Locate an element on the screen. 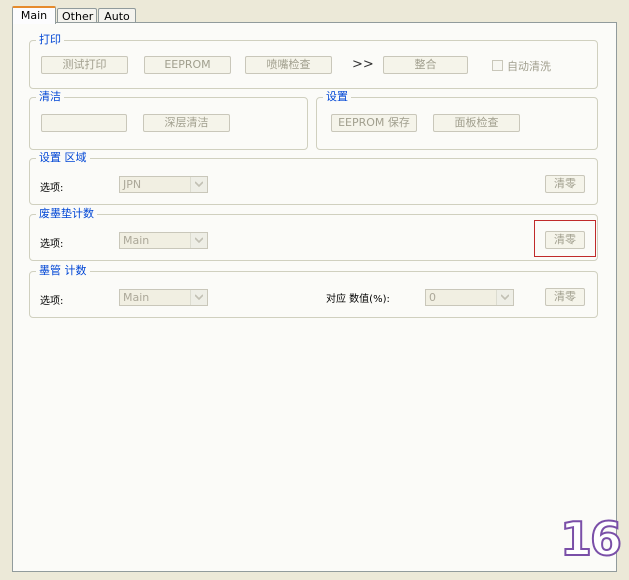 This screenshot has width=629, height=580. ink-select-label: 选项: is located at coordinates (52, 301).